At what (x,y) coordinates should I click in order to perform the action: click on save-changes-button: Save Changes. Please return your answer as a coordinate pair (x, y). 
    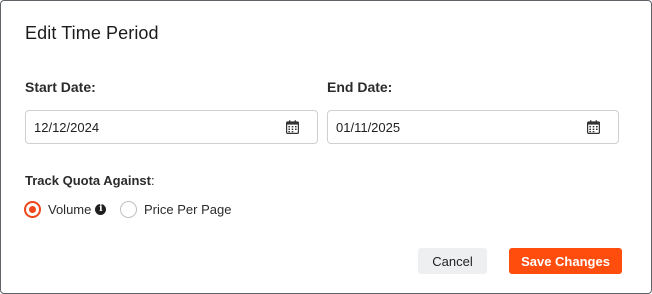
    Looking at the image, I should click on (565, 261).